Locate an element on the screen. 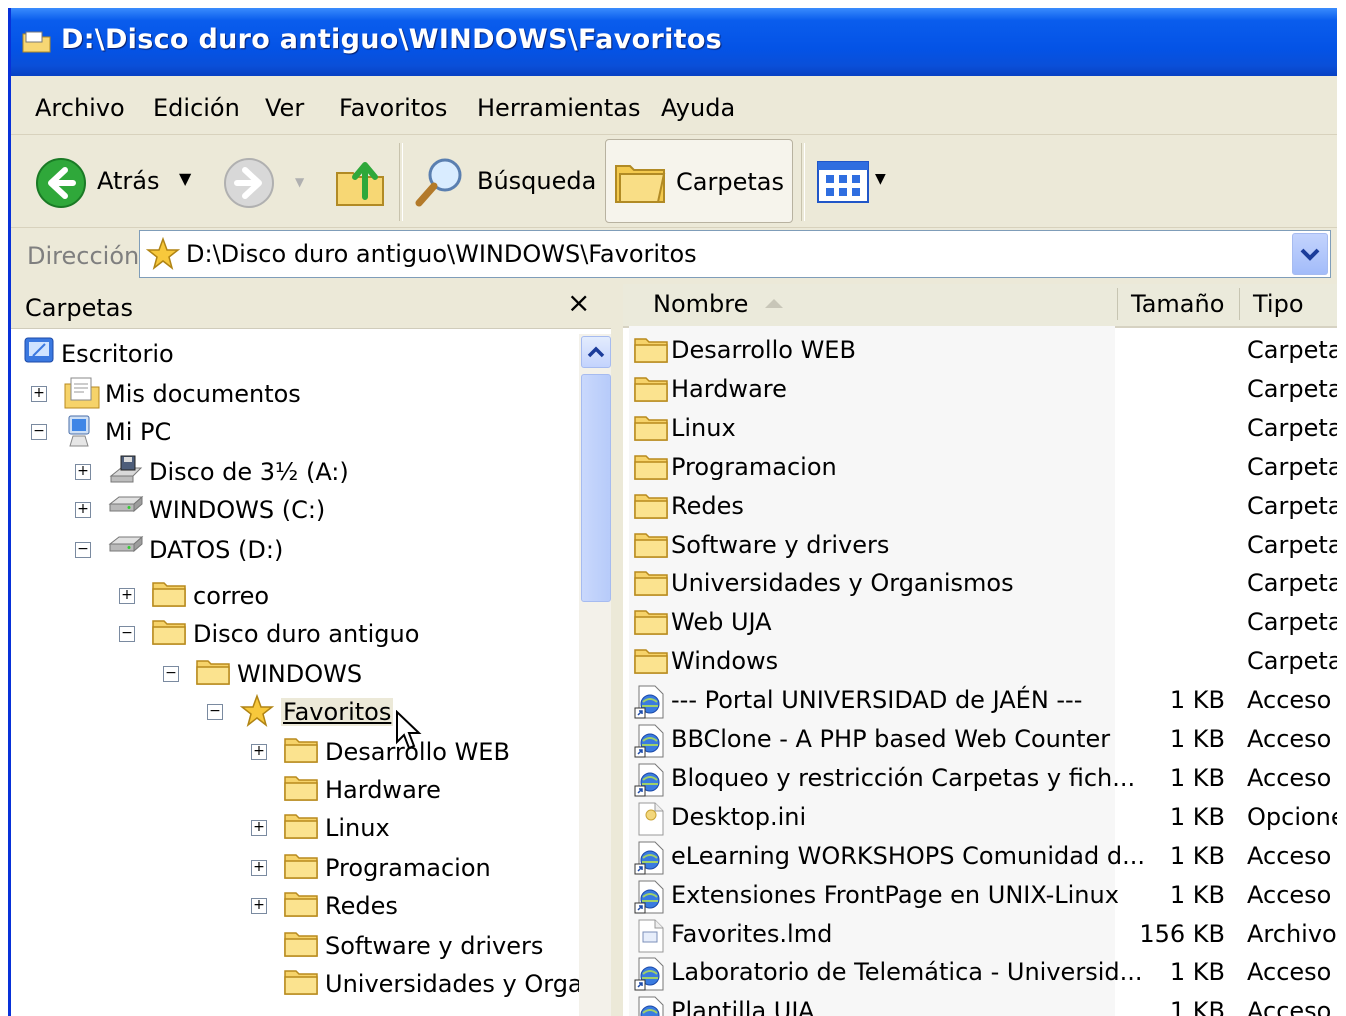  tree-item: − Mi PC is located at coordinates (294, 431).